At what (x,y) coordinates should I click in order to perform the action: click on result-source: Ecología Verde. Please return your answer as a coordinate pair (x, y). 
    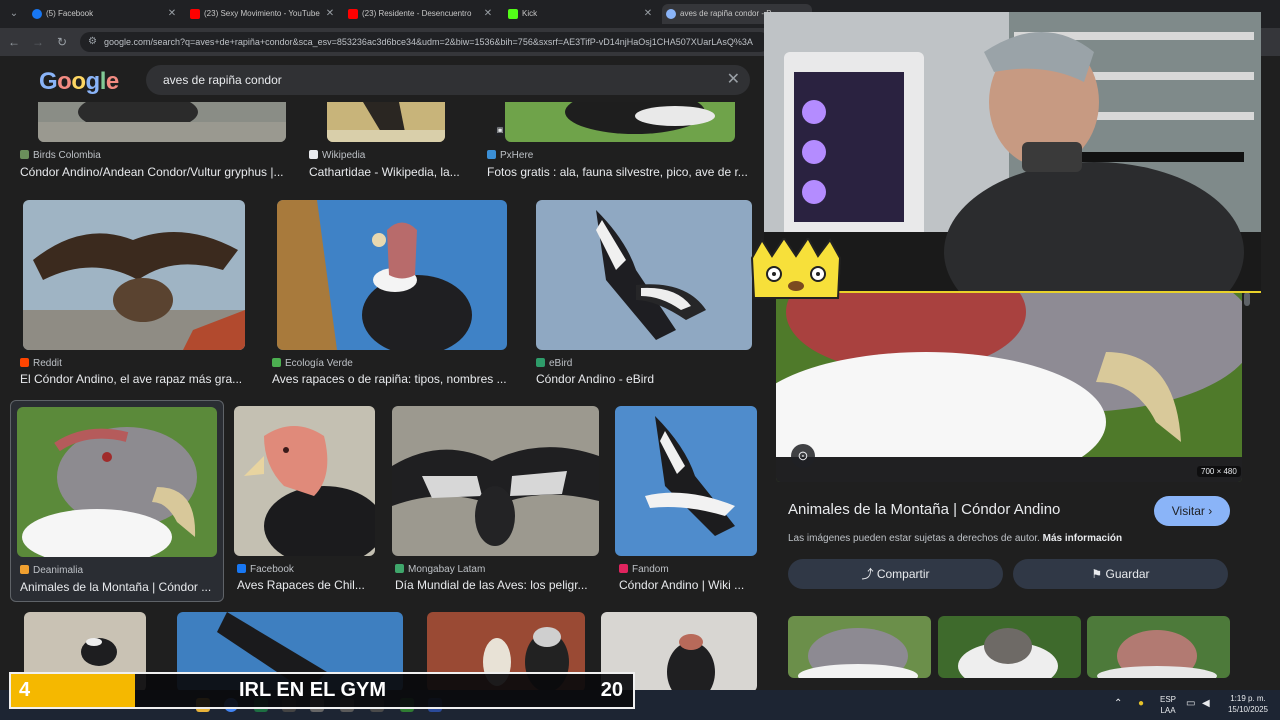
    Looking at the image, I should click on (312, 363).